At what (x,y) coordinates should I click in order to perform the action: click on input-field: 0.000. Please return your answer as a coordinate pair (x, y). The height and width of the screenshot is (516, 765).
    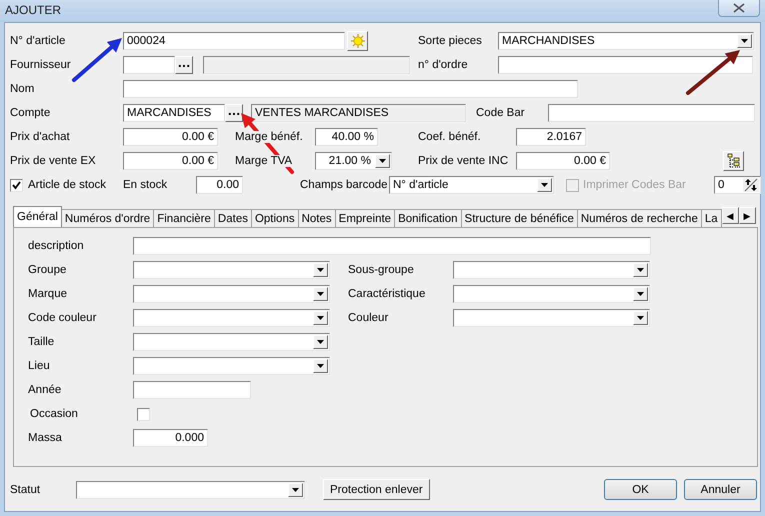
    Looking at the image, I should click on (170, 438).